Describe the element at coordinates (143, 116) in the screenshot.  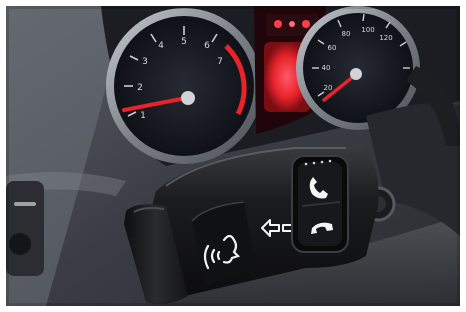
I see `tacho-label-1: 1` at that location.